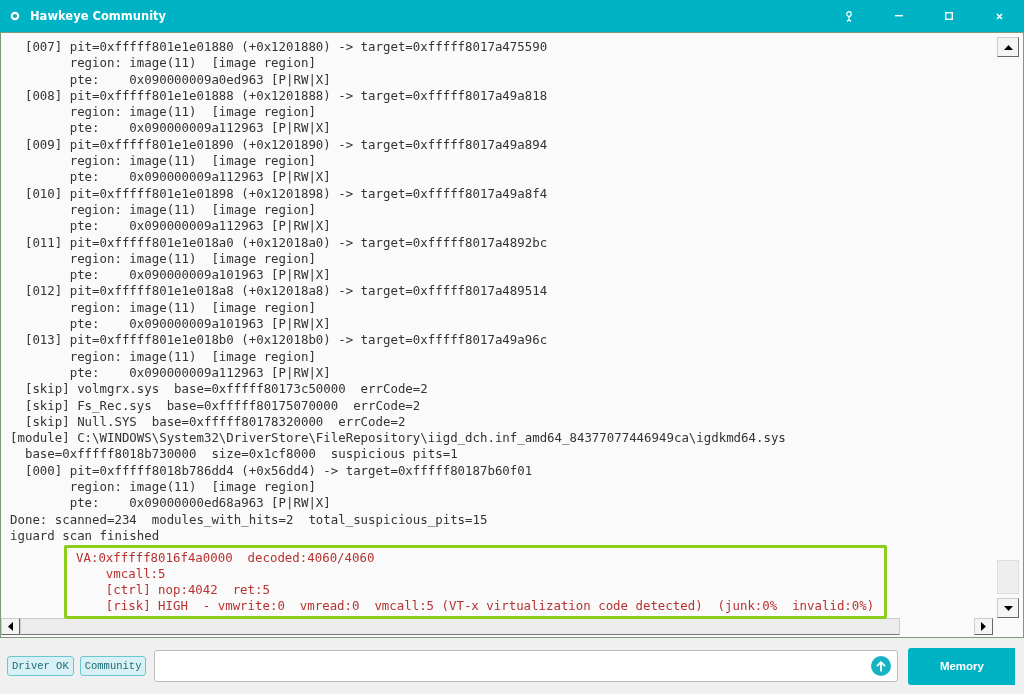  What do you see at coordinates (215, 422) in the screenshot?
I see `log-line: [skip] Null.SYS base=0xfffff80178320000 errCode=2` at bounding box center [215, 422].